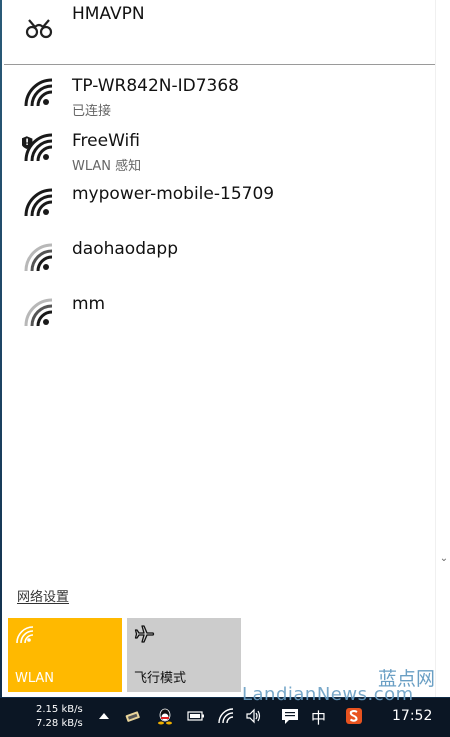  Describe the element at coordinates (89, 304) in the screenshot. I see `network-ssid: mm` at that location.